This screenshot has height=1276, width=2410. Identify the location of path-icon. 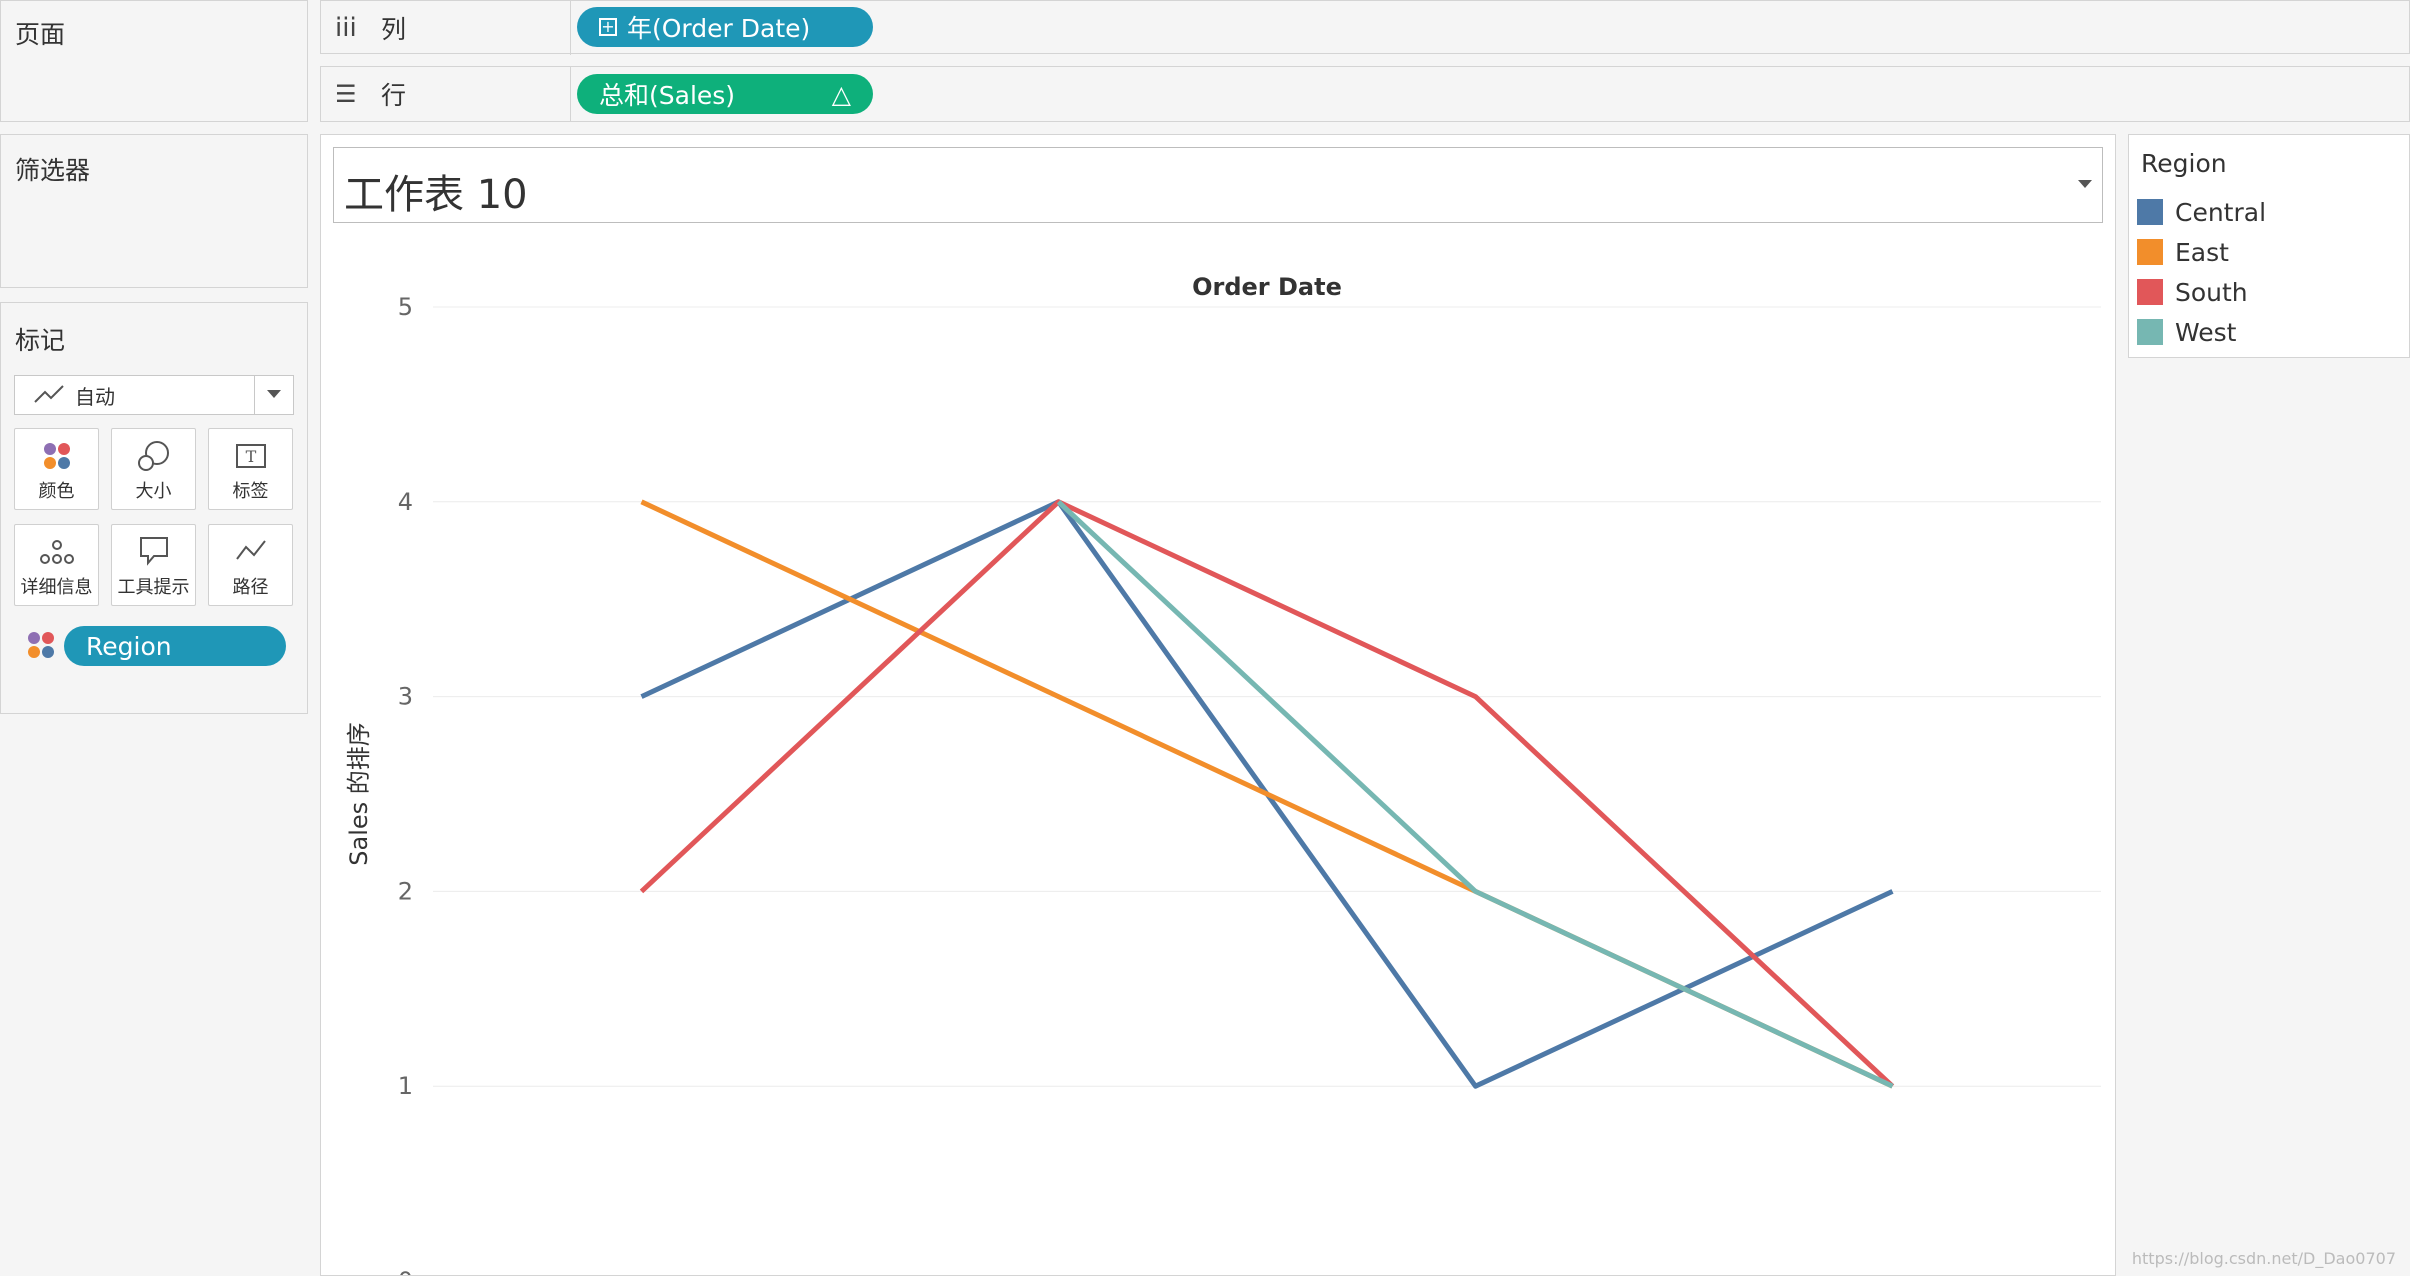
(251, 550).